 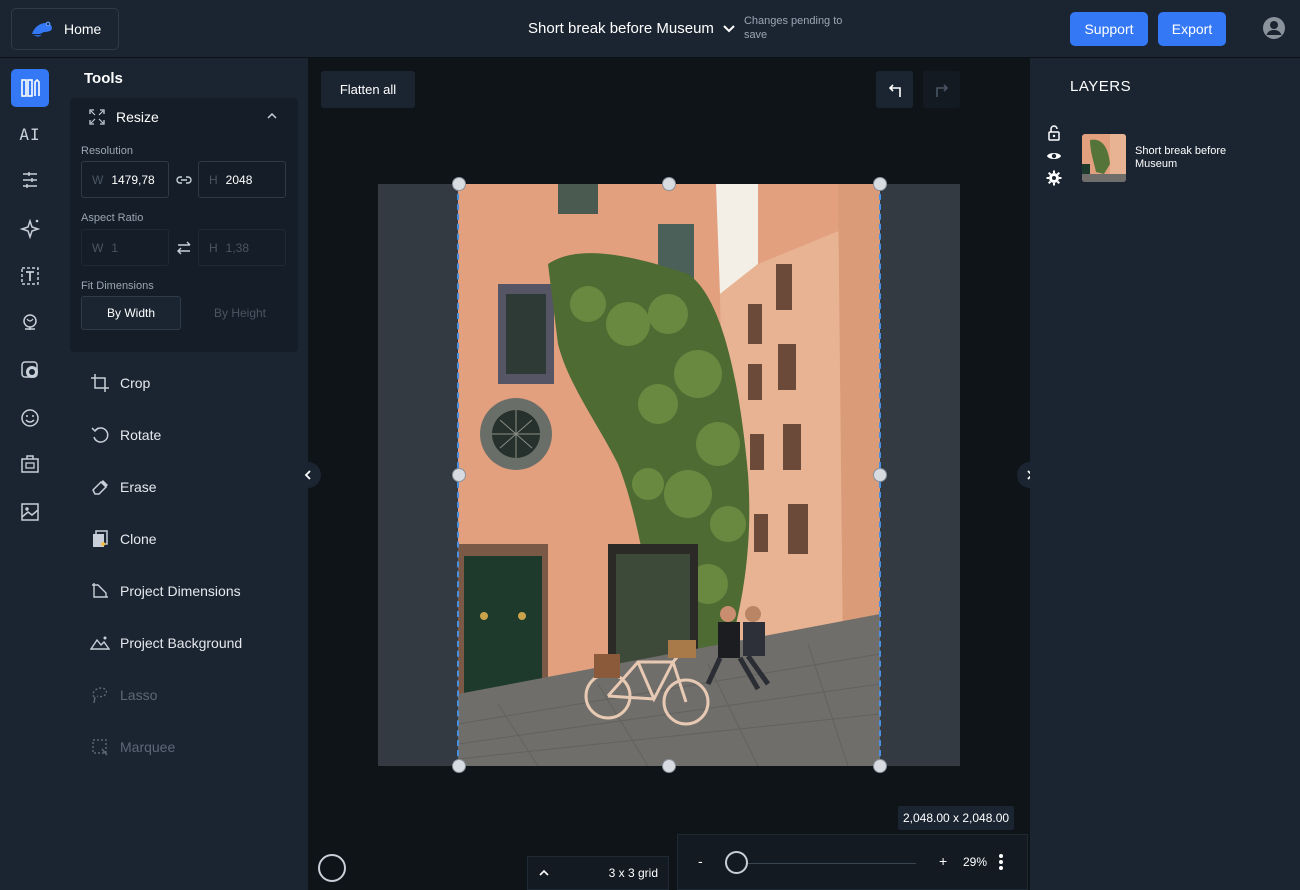 What do you see at coordinates (1195, 158) in the screenshot?
I see `layer-name: Short break before Museum` at bounding box center [1195, 158].